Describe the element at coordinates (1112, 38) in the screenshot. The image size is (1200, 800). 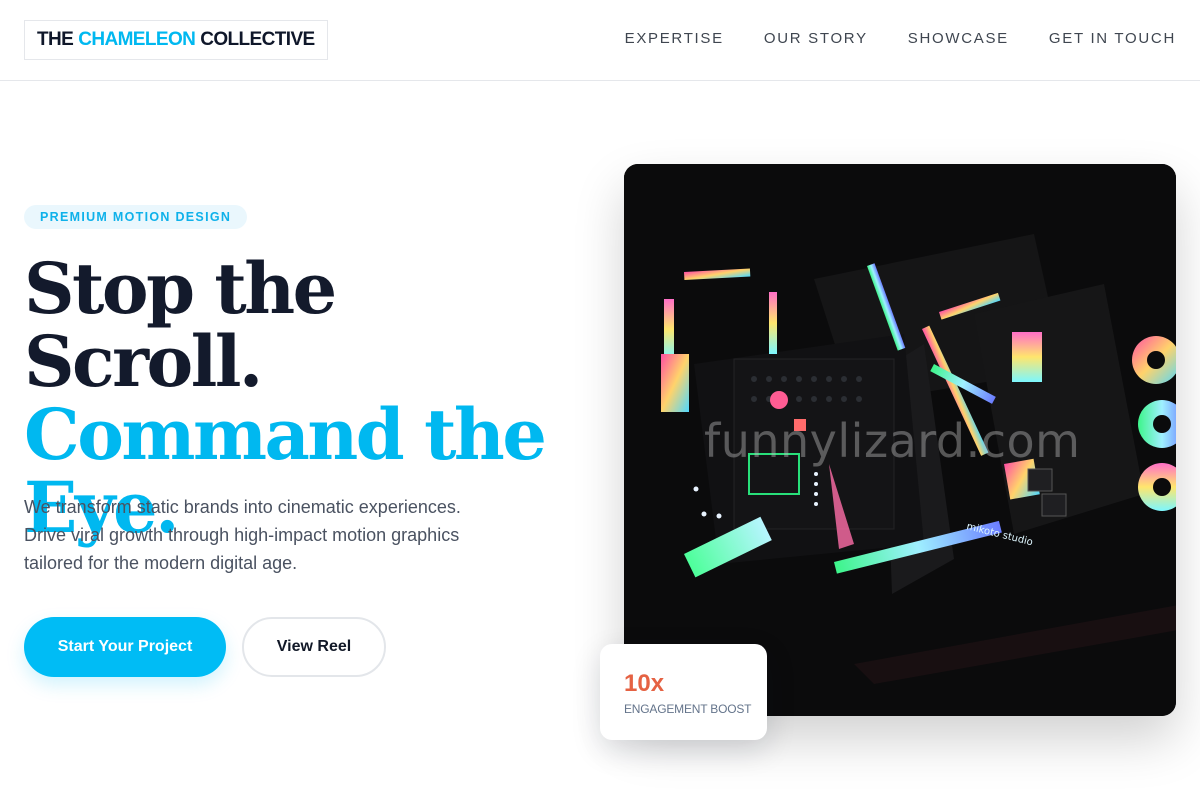
I see `nav-link-get-in-touch: GET IN TOUCH` at that location.